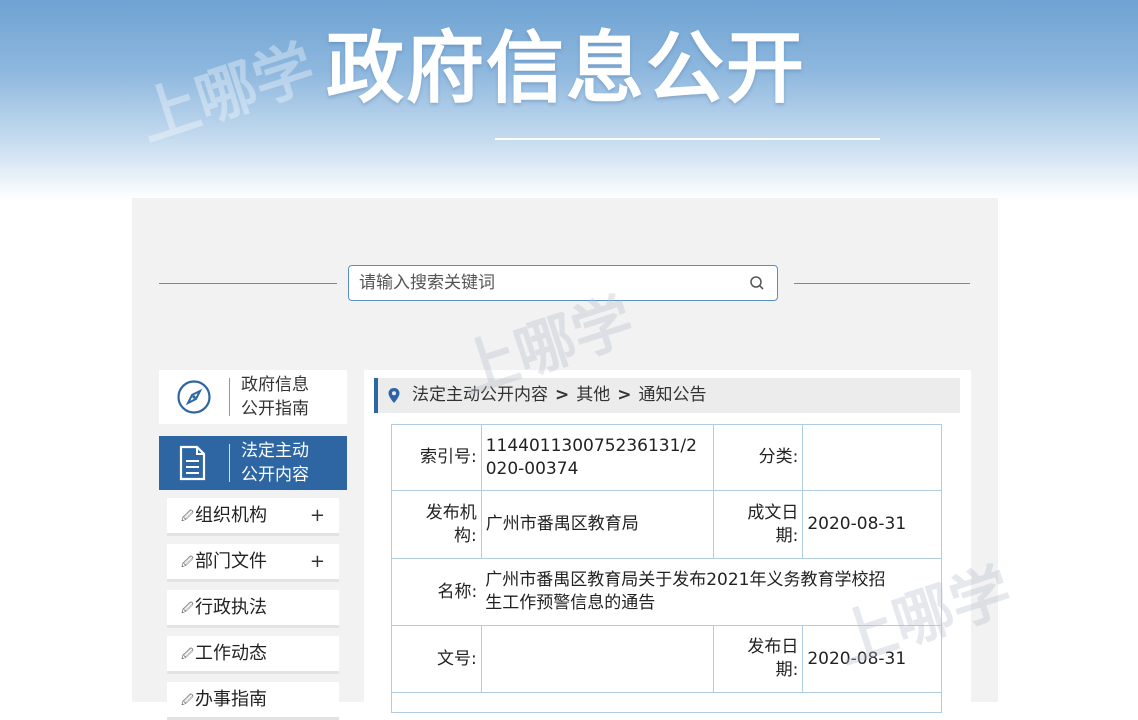 The width and height of the screenshot is (1138, 720). I want to click on table-row: 名称: 广州市番禺区教育局关于发布2021年义务教育学校招 生工作预警信息的通告, so click(667, 592).